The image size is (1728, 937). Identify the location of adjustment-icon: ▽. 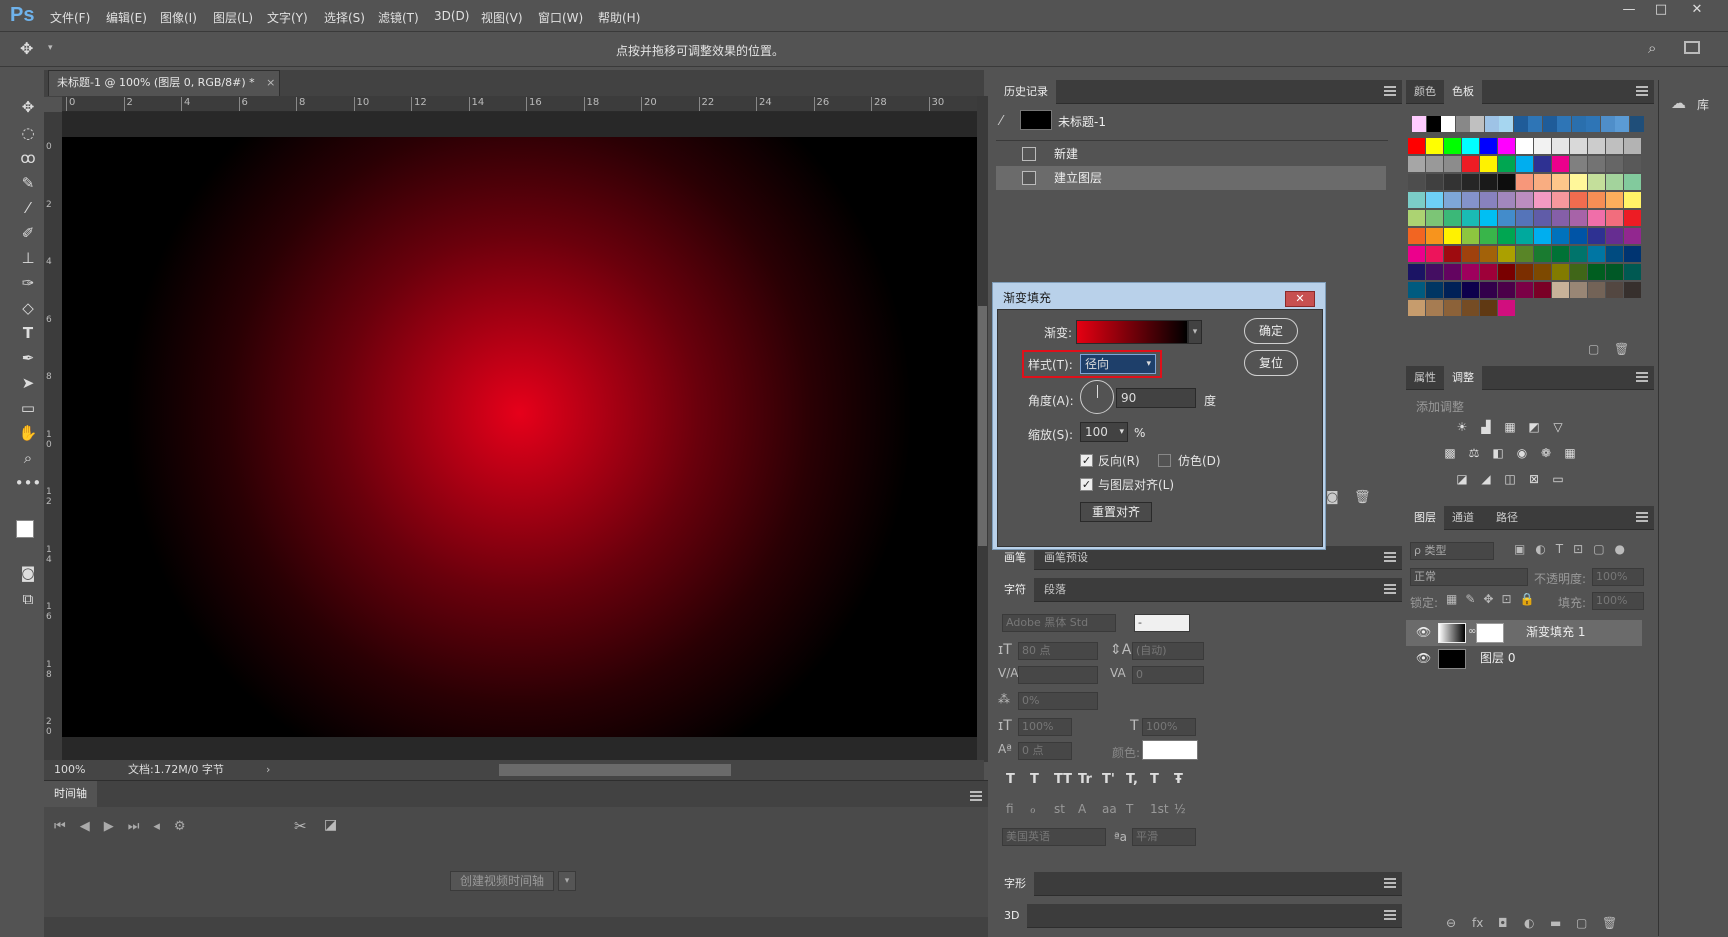
(1558, 427).